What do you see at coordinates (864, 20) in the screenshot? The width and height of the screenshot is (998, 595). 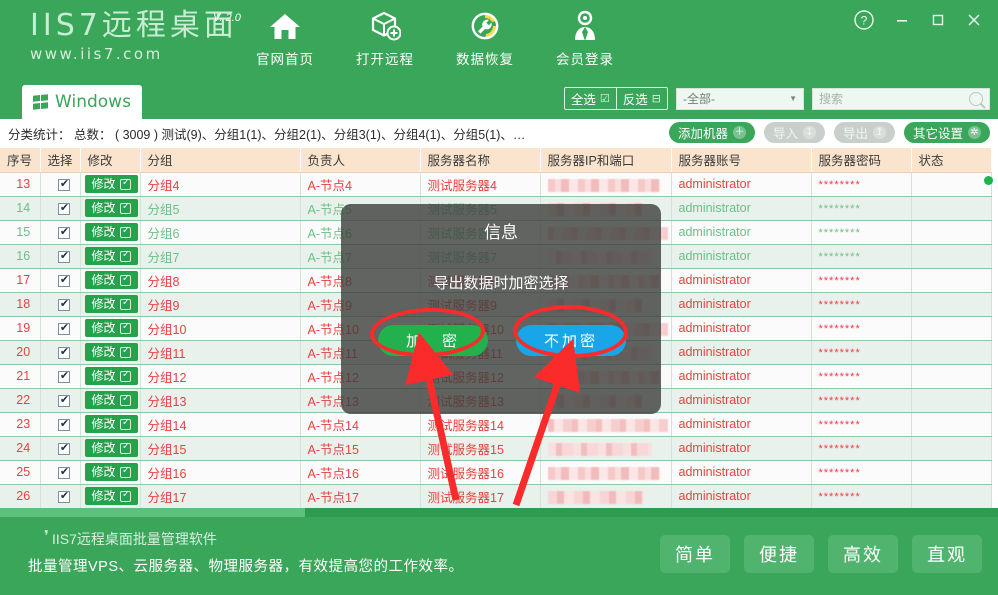 I see `help-button: ?` at bounding box center [864, 20].